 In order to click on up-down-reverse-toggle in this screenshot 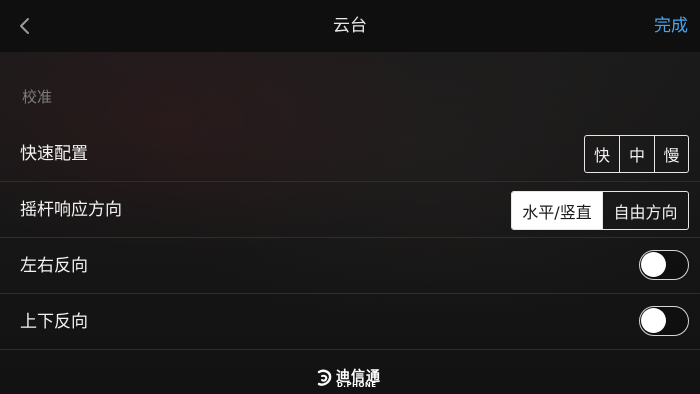, I will do `click(664, 321)`.